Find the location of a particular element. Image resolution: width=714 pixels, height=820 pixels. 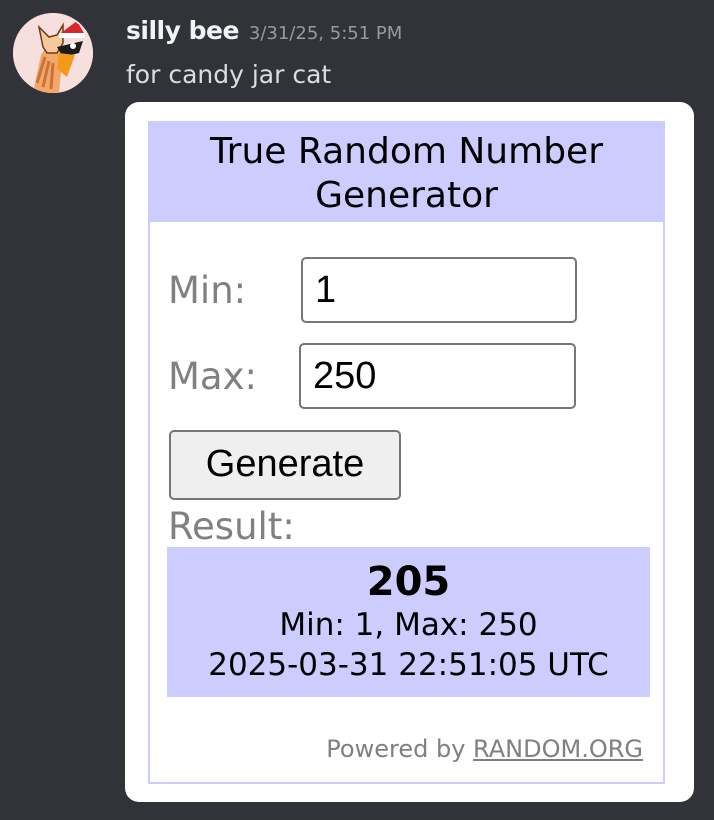

max-label: Max: is located at coordinates (212, 376).